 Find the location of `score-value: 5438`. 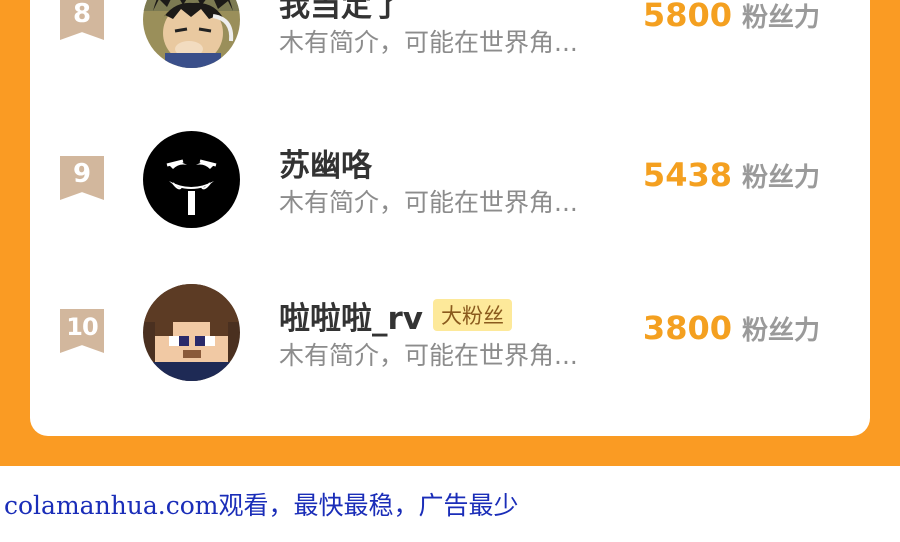

score-value: 5438 is located at coordinates (687, 175).